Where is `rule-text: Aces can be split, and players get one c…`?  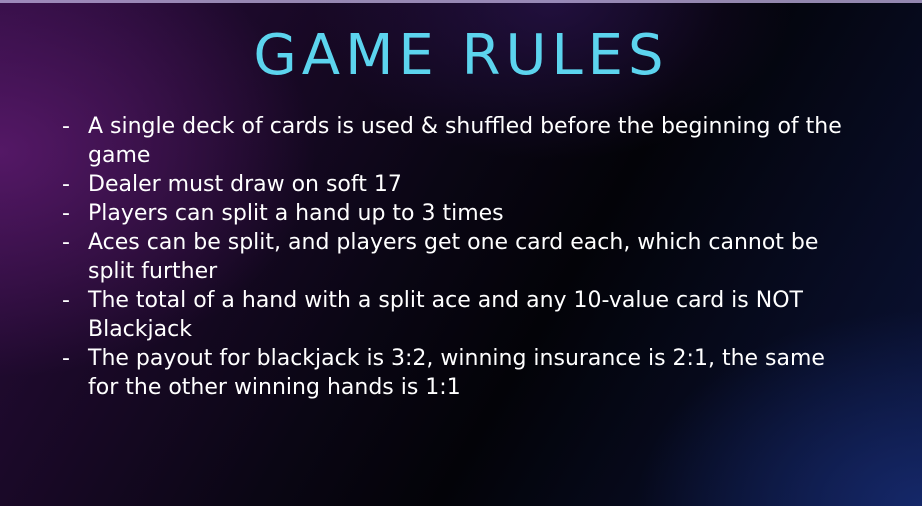
rule-text: Aces can be split, and players get one c… is located at coordinates (453, 257).